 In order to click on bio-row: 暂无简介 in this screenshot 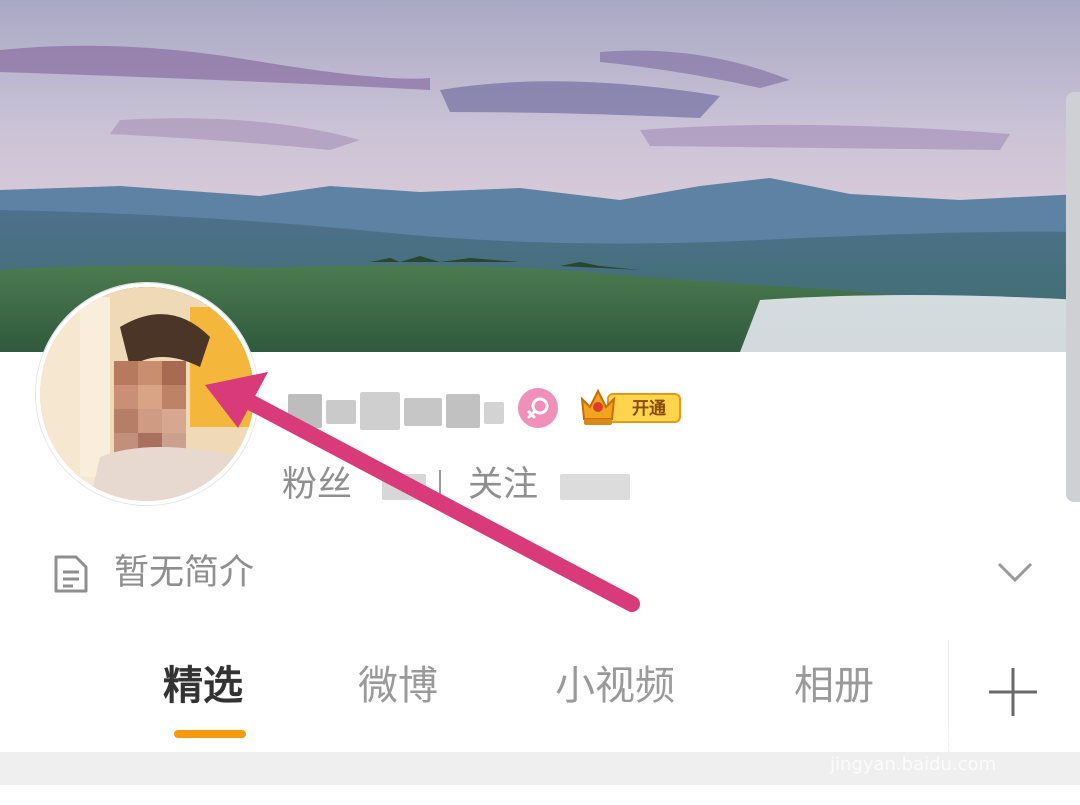, I will do `click(543, 573)`.